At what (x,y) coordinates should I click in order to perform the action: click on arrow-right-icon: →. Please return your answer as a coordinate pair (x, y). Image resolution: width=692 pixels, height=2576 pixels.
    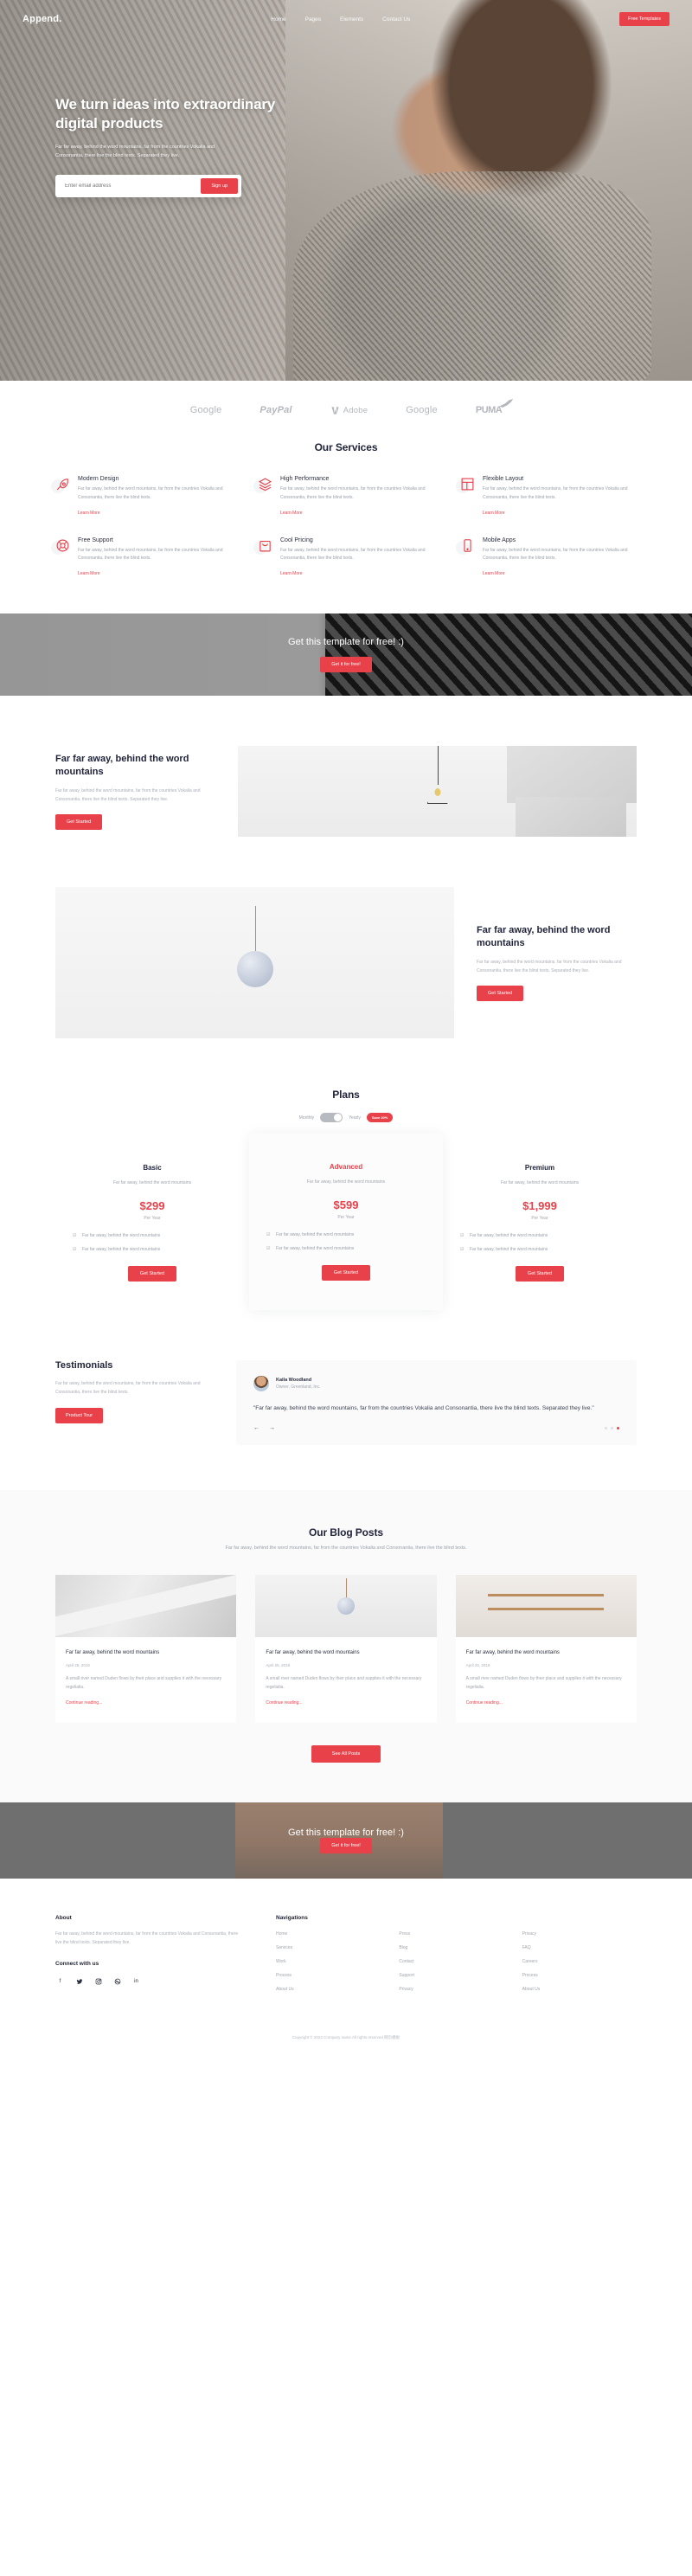
    Looking at the image, I should click on (272, 1428).